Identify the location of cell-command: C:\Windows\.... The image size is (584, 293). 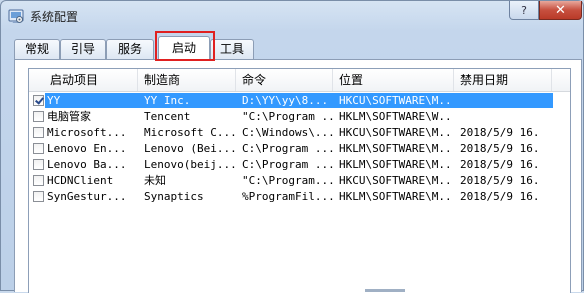
(288, 132).